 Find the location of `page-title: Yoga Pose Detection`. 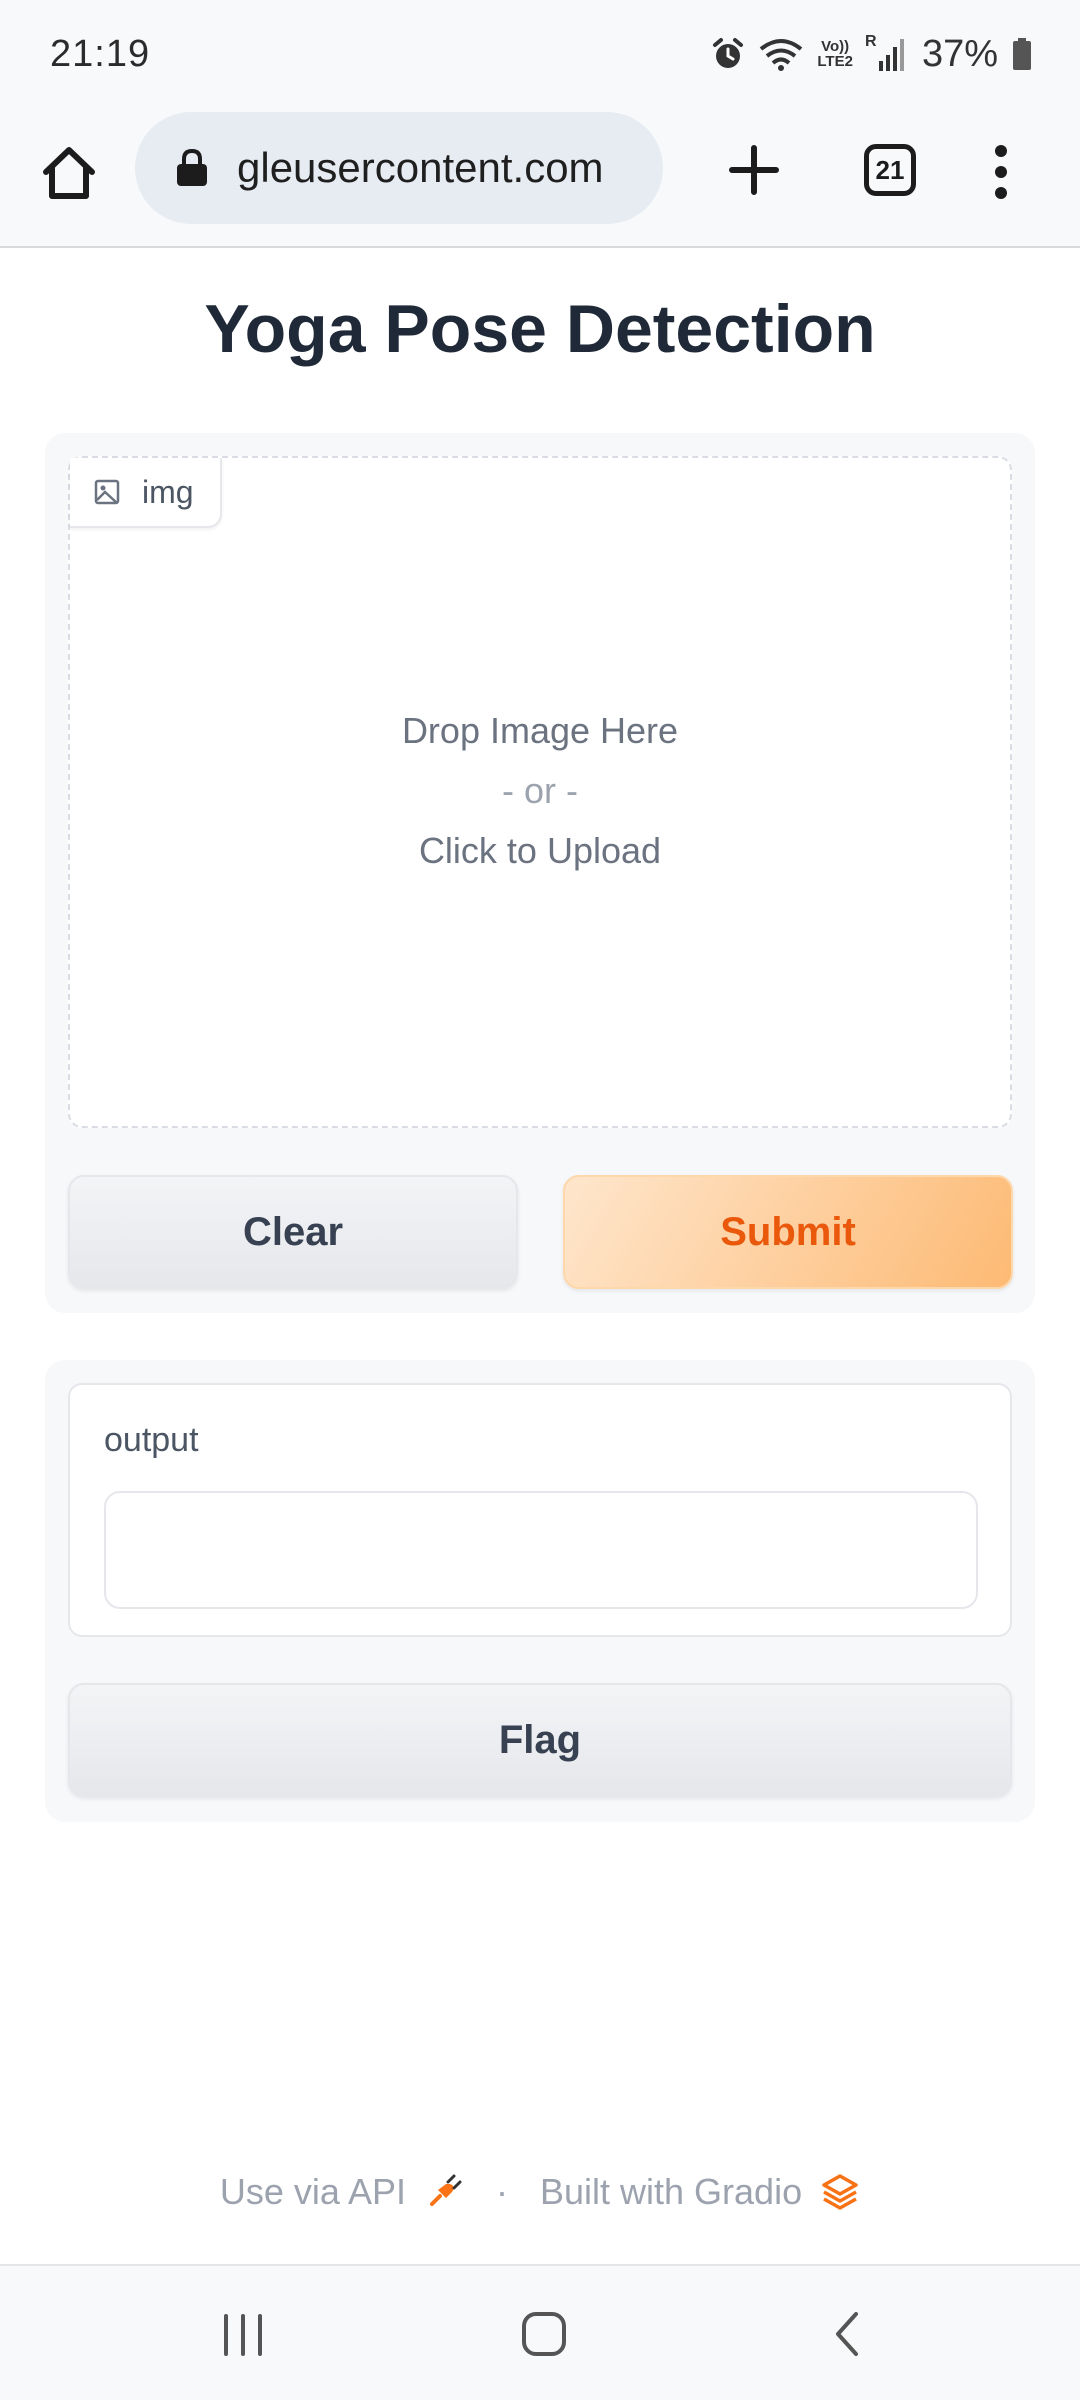

page-title: Yoga Pose Detection is located at coordinates (540, 329).